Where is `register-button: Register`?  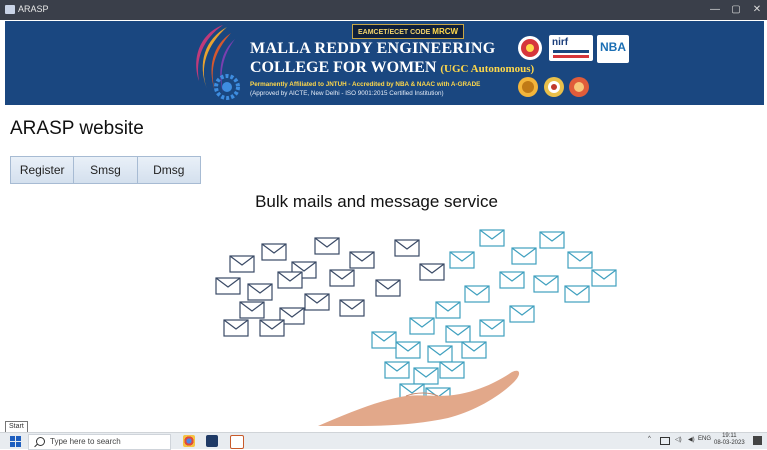 register-button: Register is located at coordinates (43, 170).